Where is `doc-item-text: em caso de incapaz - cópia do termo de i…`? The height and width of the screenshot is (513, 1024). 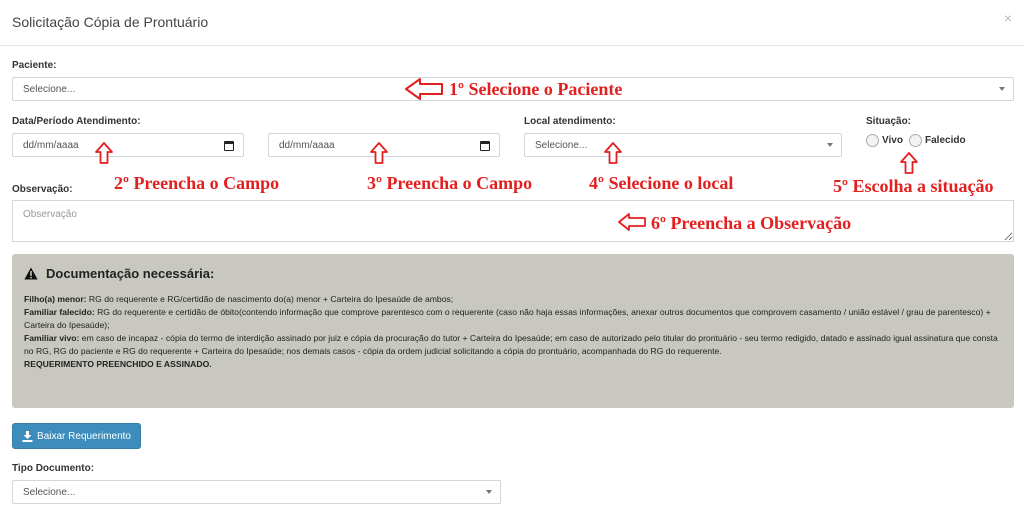
doc-item-text: em caso de incapaz - cópia do termo de i… is located at coordinates (511, 344).